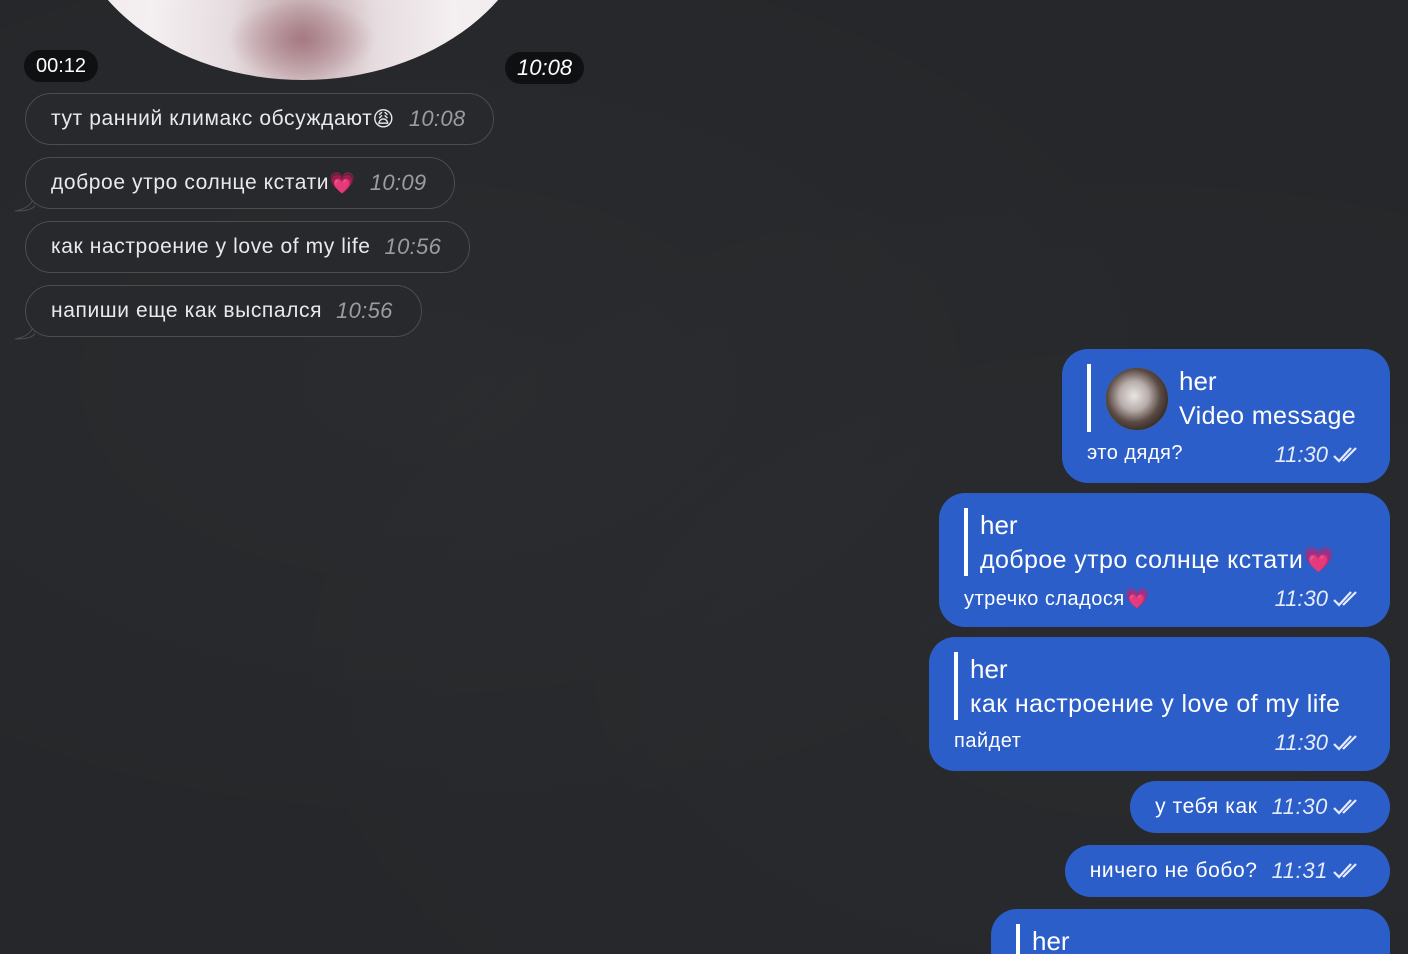 This screenshot has width=1408, height=954. What do you see at coordinates (383, 119) in the screenshot?
I see `weary-face-emoji: 😩` at bounding box center [383, 119].